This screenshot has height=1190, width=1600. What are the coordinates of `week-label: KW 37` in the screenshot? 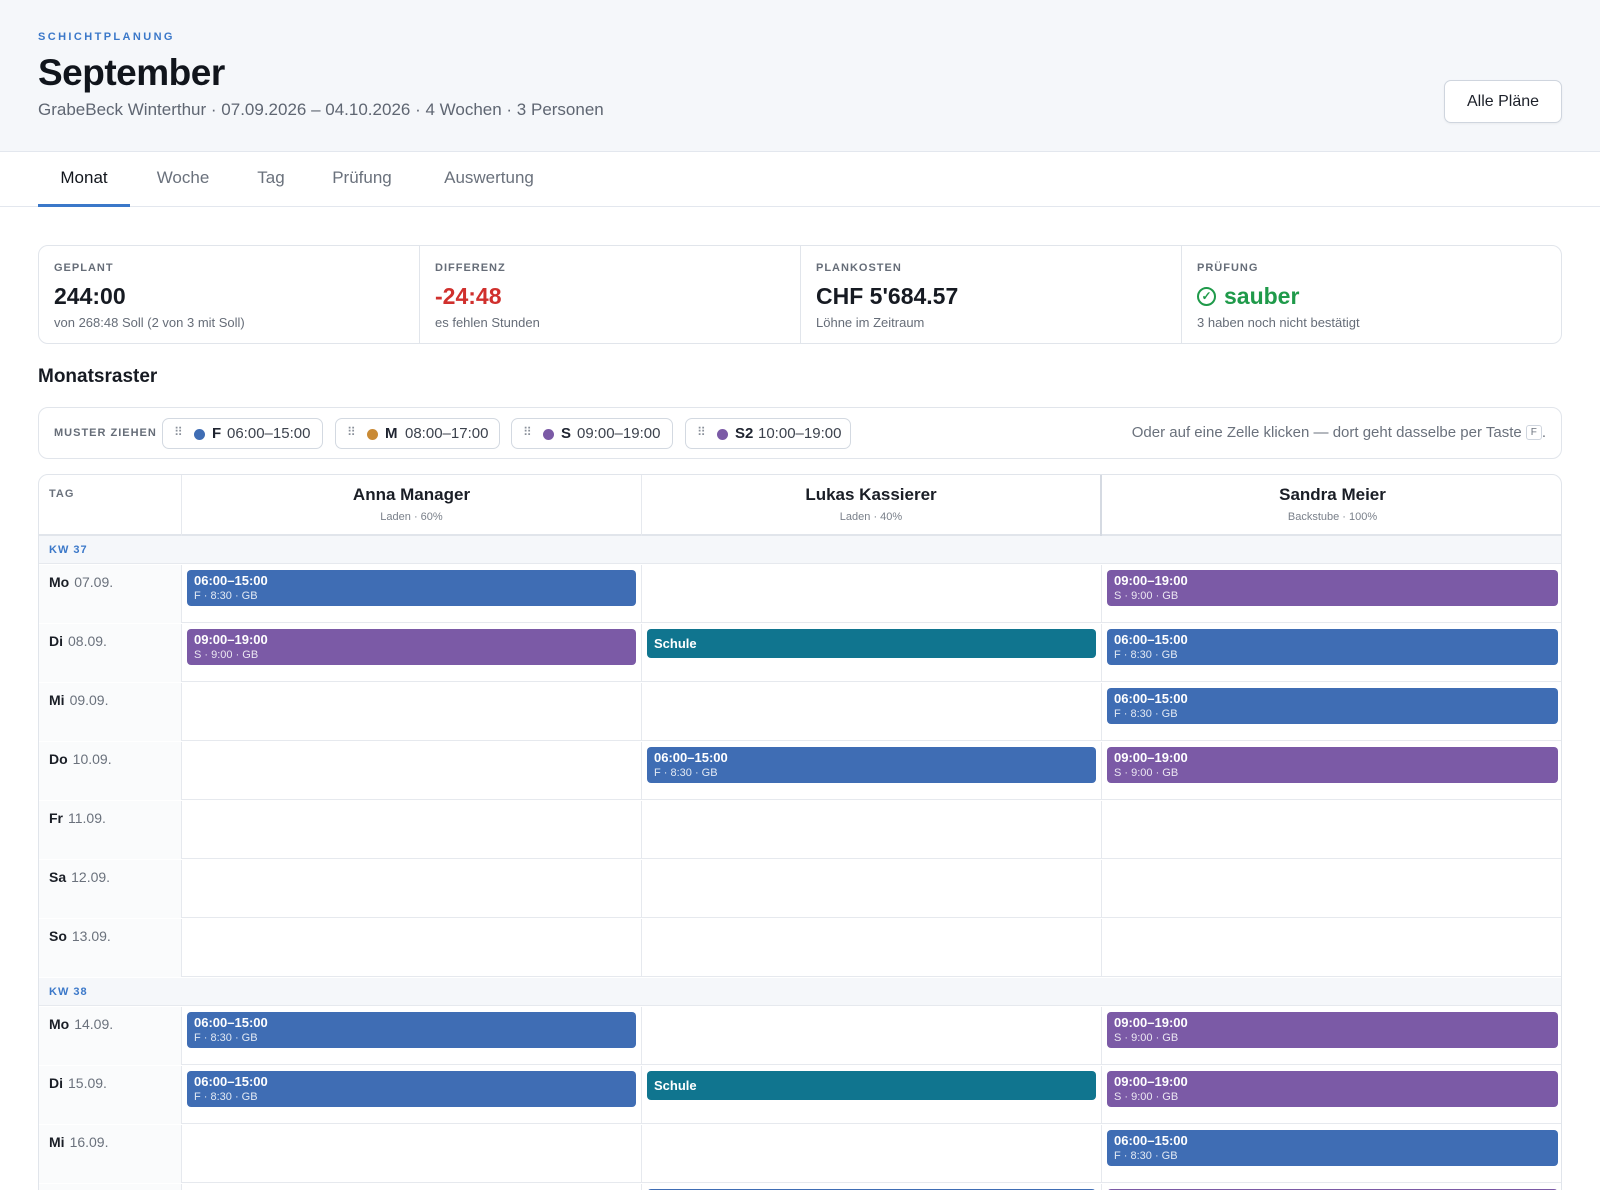 It's located at (68, 550).